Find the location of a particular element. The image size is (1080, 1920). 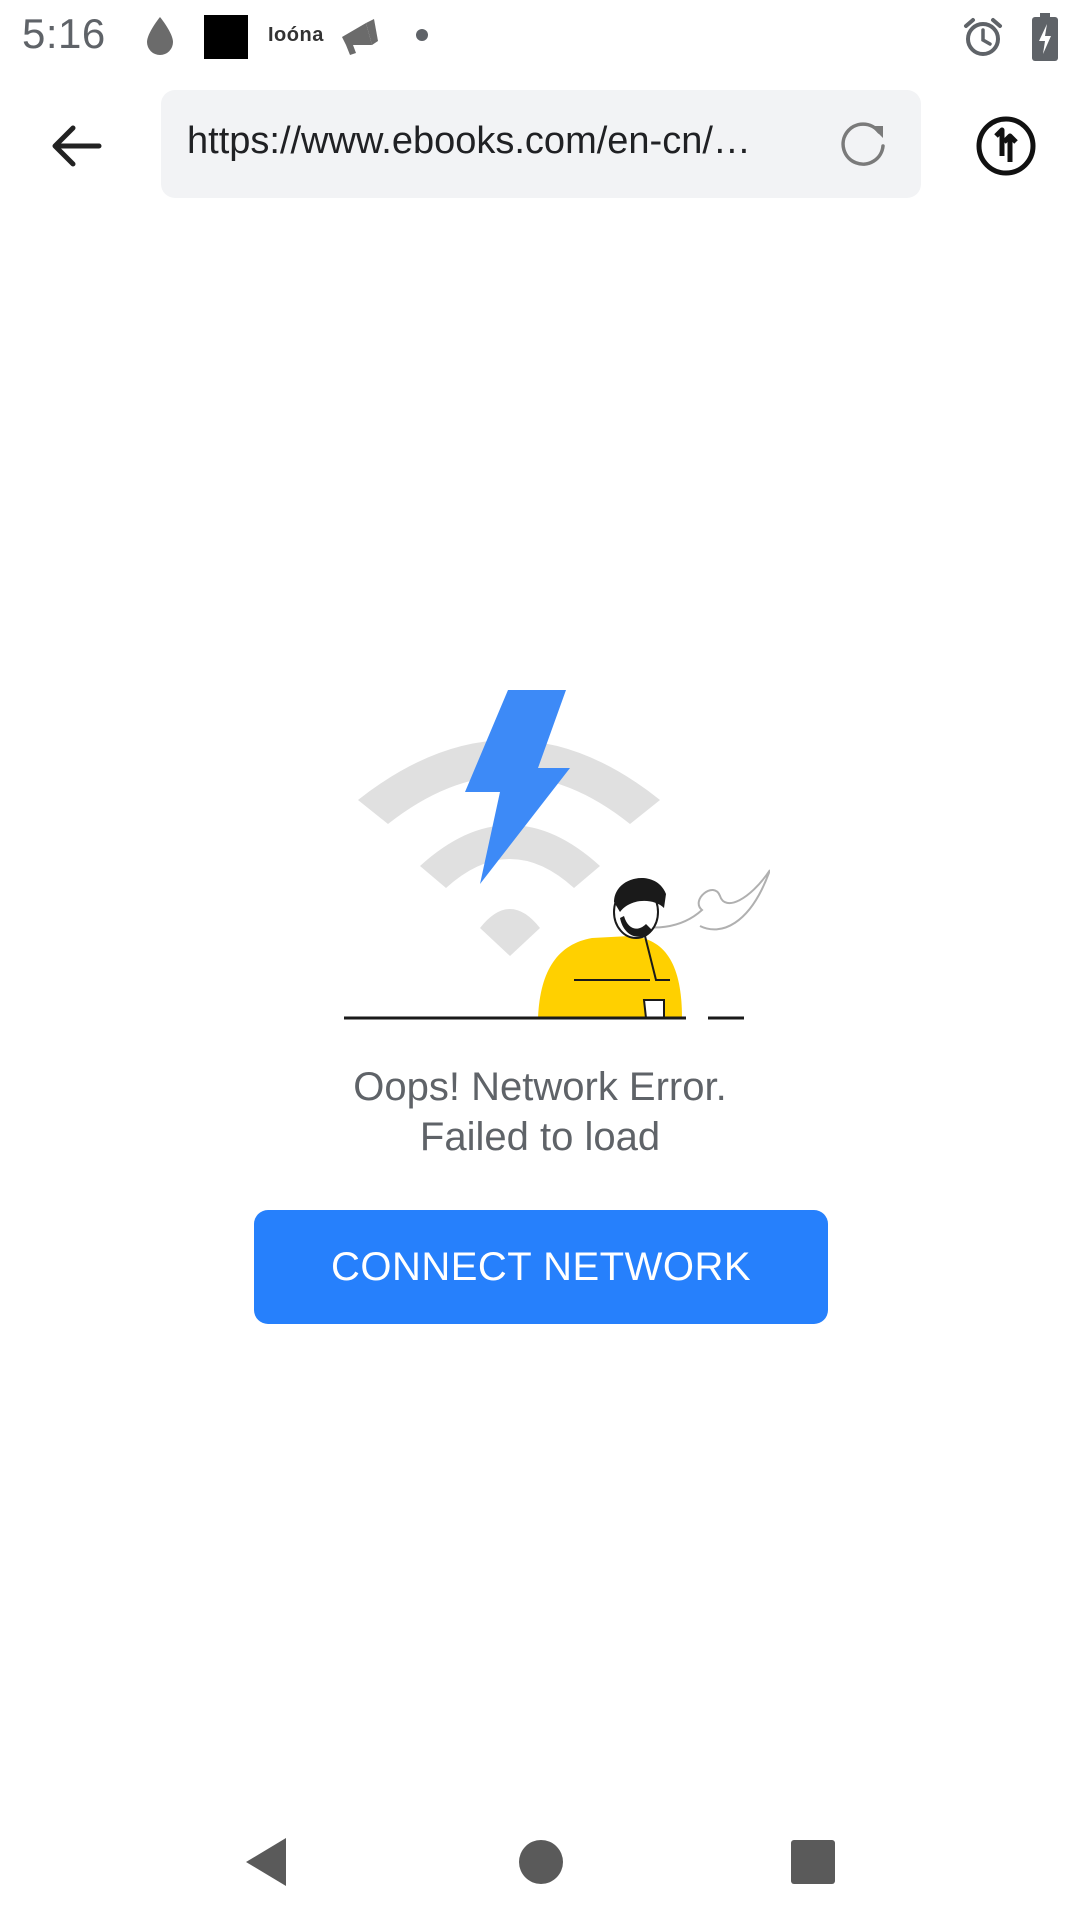

circle-extension-icon is located at coordinates (1006, 146).